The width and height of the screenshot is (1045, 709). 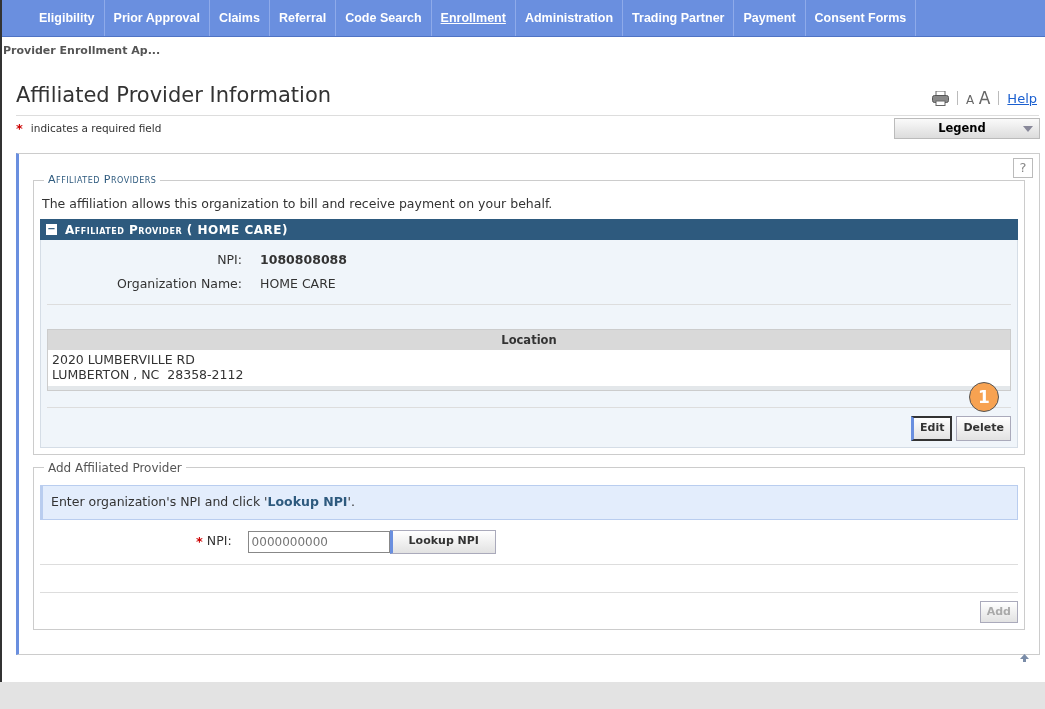 What do you see at coordinates (67, 18) in the screenshot?
I see `nav-tab: Eligibility` at bounding box center [67, 18].